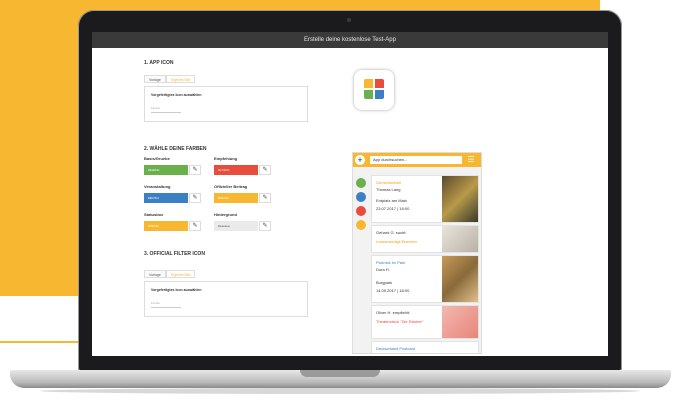  I want to click on card-subtitle: Thomas Lang, so click(388, 189).